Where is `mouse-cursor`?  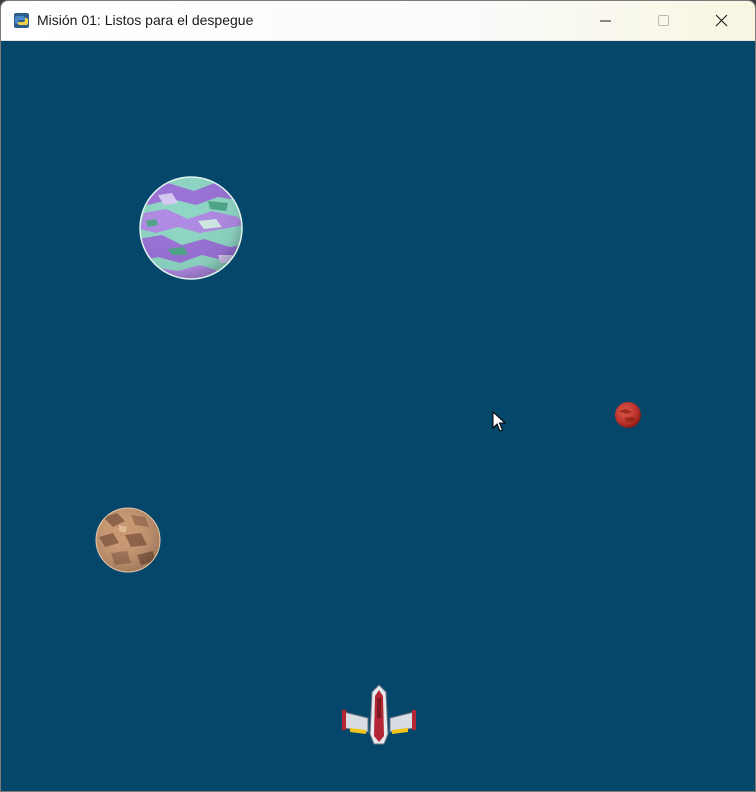
mouse-cursor is located at coordinates (499, 421).